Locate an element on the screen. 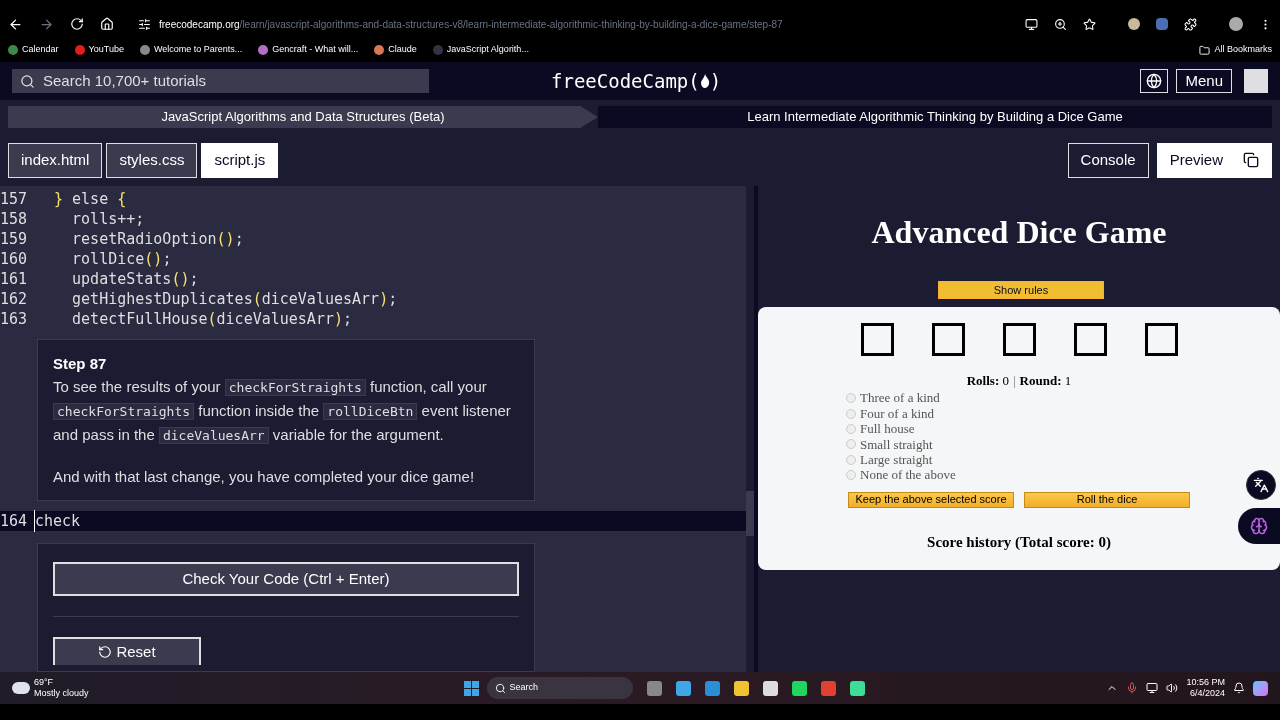  option-label: Large straight is located at coordinates (896, 460).